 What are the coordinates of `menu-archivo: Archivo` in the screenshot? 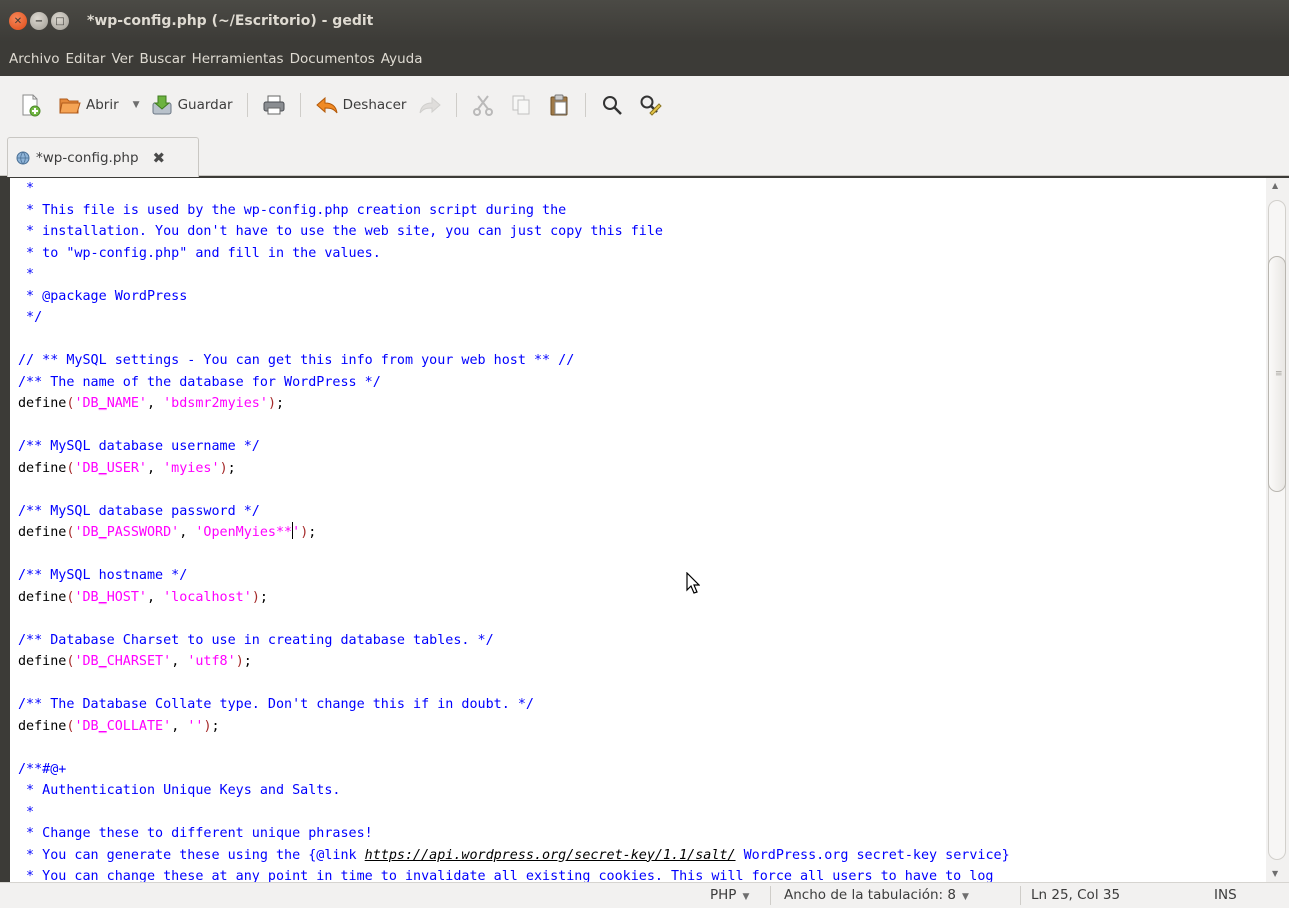 It's located at (34, 59).